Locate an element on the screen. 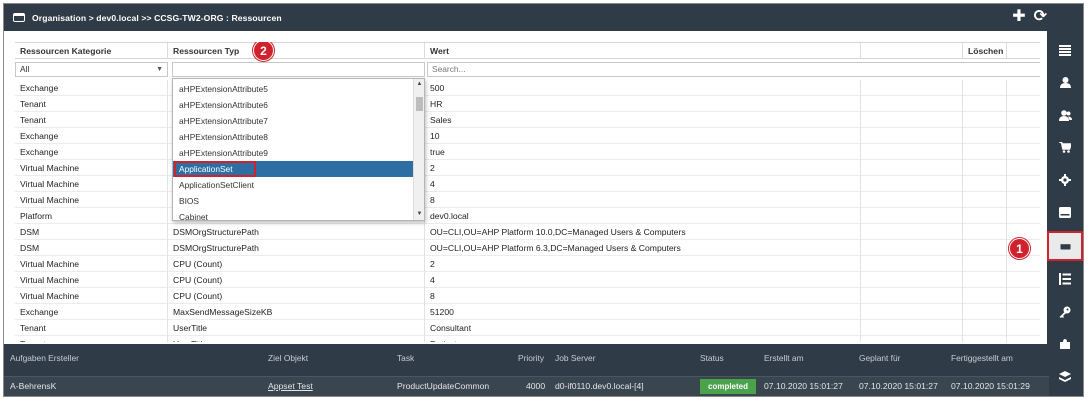 The image size is (1089, 401). plus-icon: ✚ is located at coordinates (1018, 17).